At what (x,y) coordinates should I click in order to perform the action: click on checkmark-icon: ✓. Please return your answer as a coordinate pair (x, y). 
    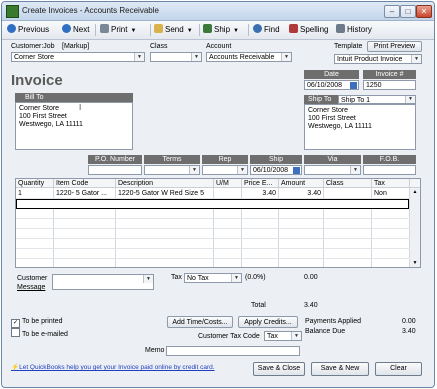
    Looking at the image, I should click on (15, 323).